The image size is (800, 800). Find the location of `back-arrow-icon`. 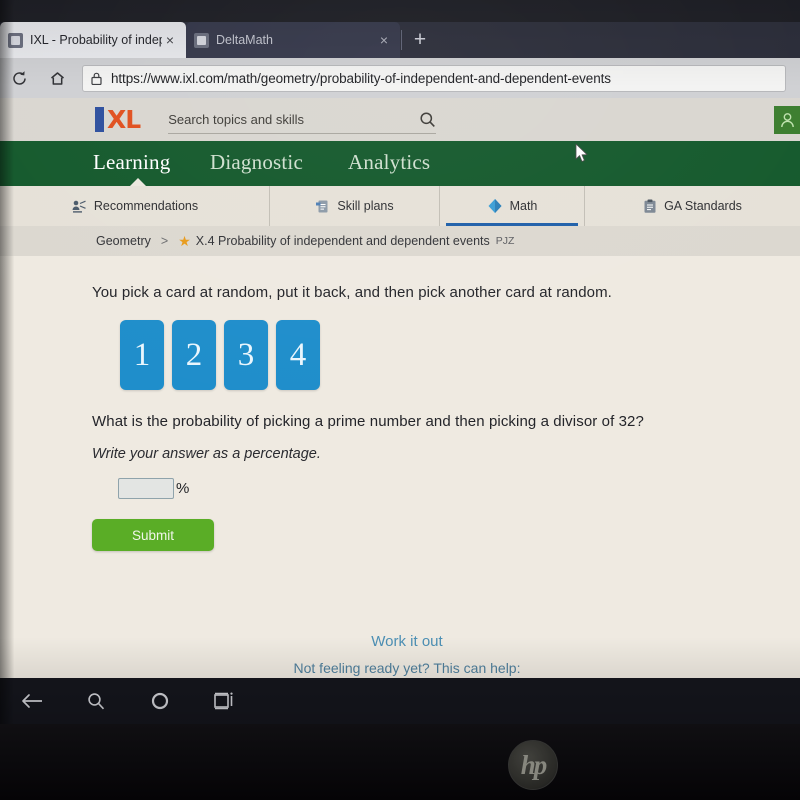

back-arrow-icon is located at coordinates (32, 701).